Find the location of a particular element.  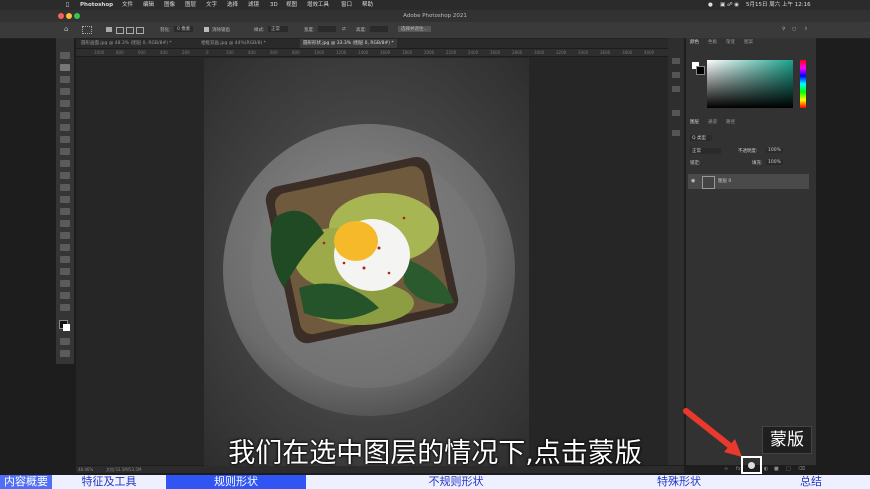

tab-document-2: 相框双画.jpg @ 44%(RGB/8) * is located at coordinates (233, 43).